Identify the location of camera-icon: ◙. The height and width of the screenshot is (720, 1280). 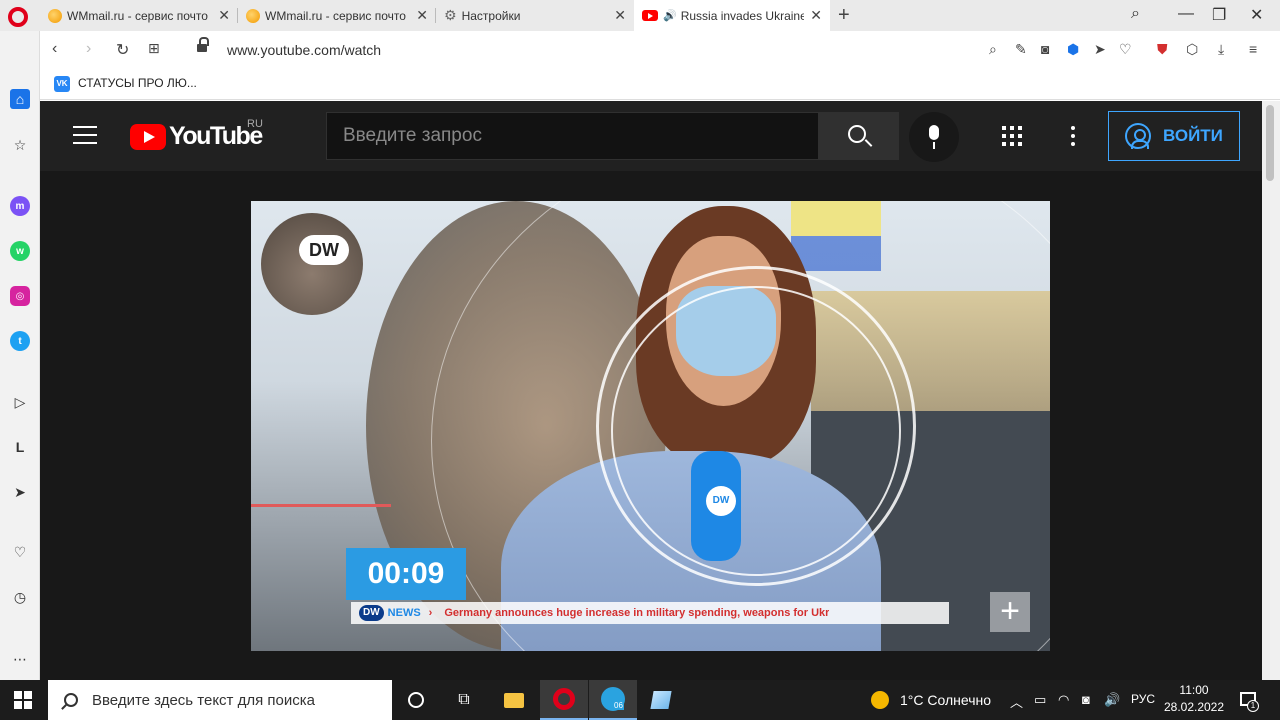
(1045, 49).